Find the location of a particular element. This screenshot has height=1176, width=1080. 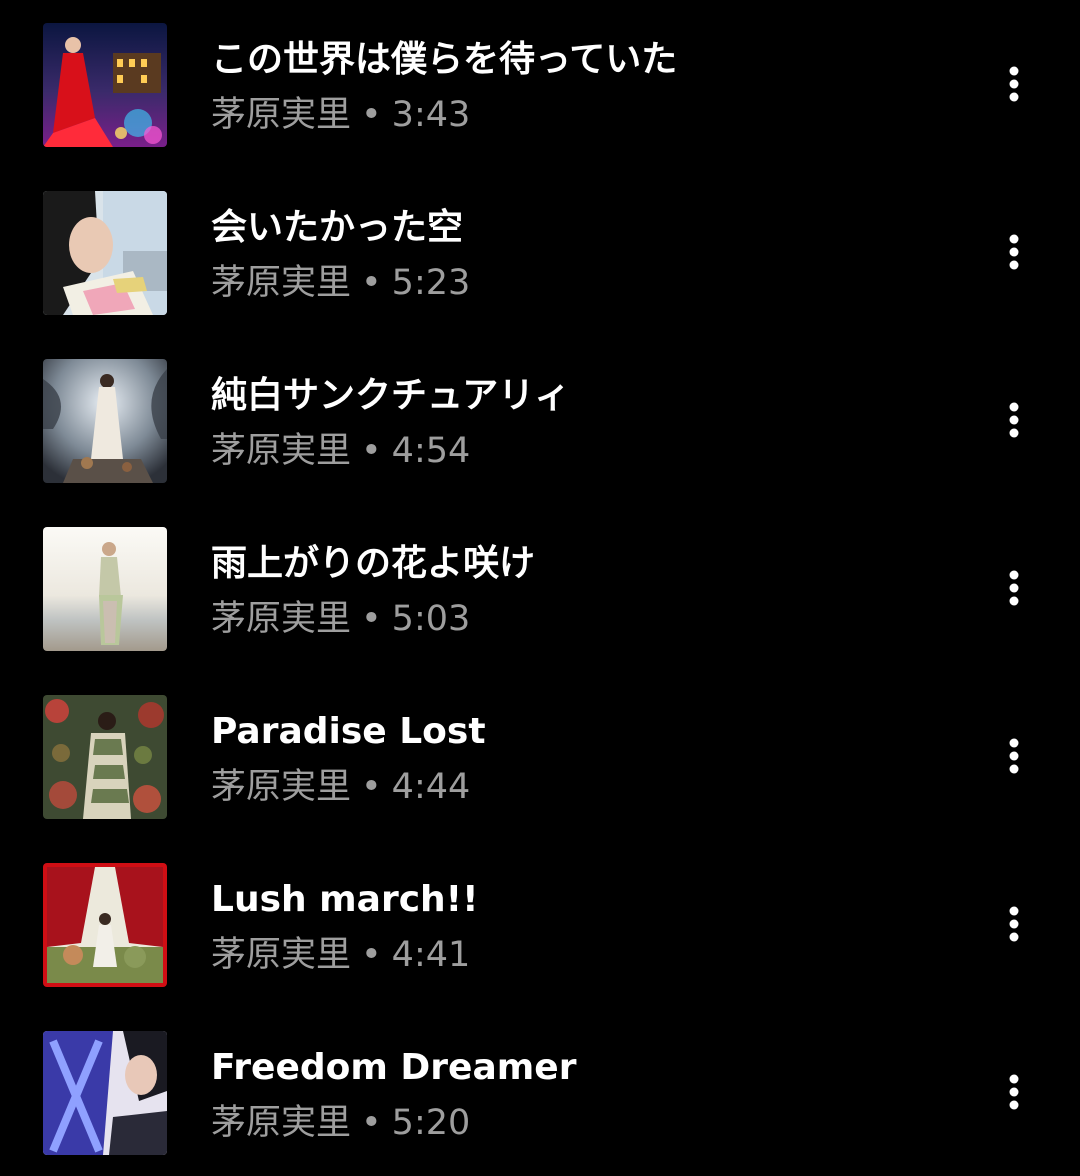

track-title: Freedom Dreamer is located at coordinates (393, 1068).